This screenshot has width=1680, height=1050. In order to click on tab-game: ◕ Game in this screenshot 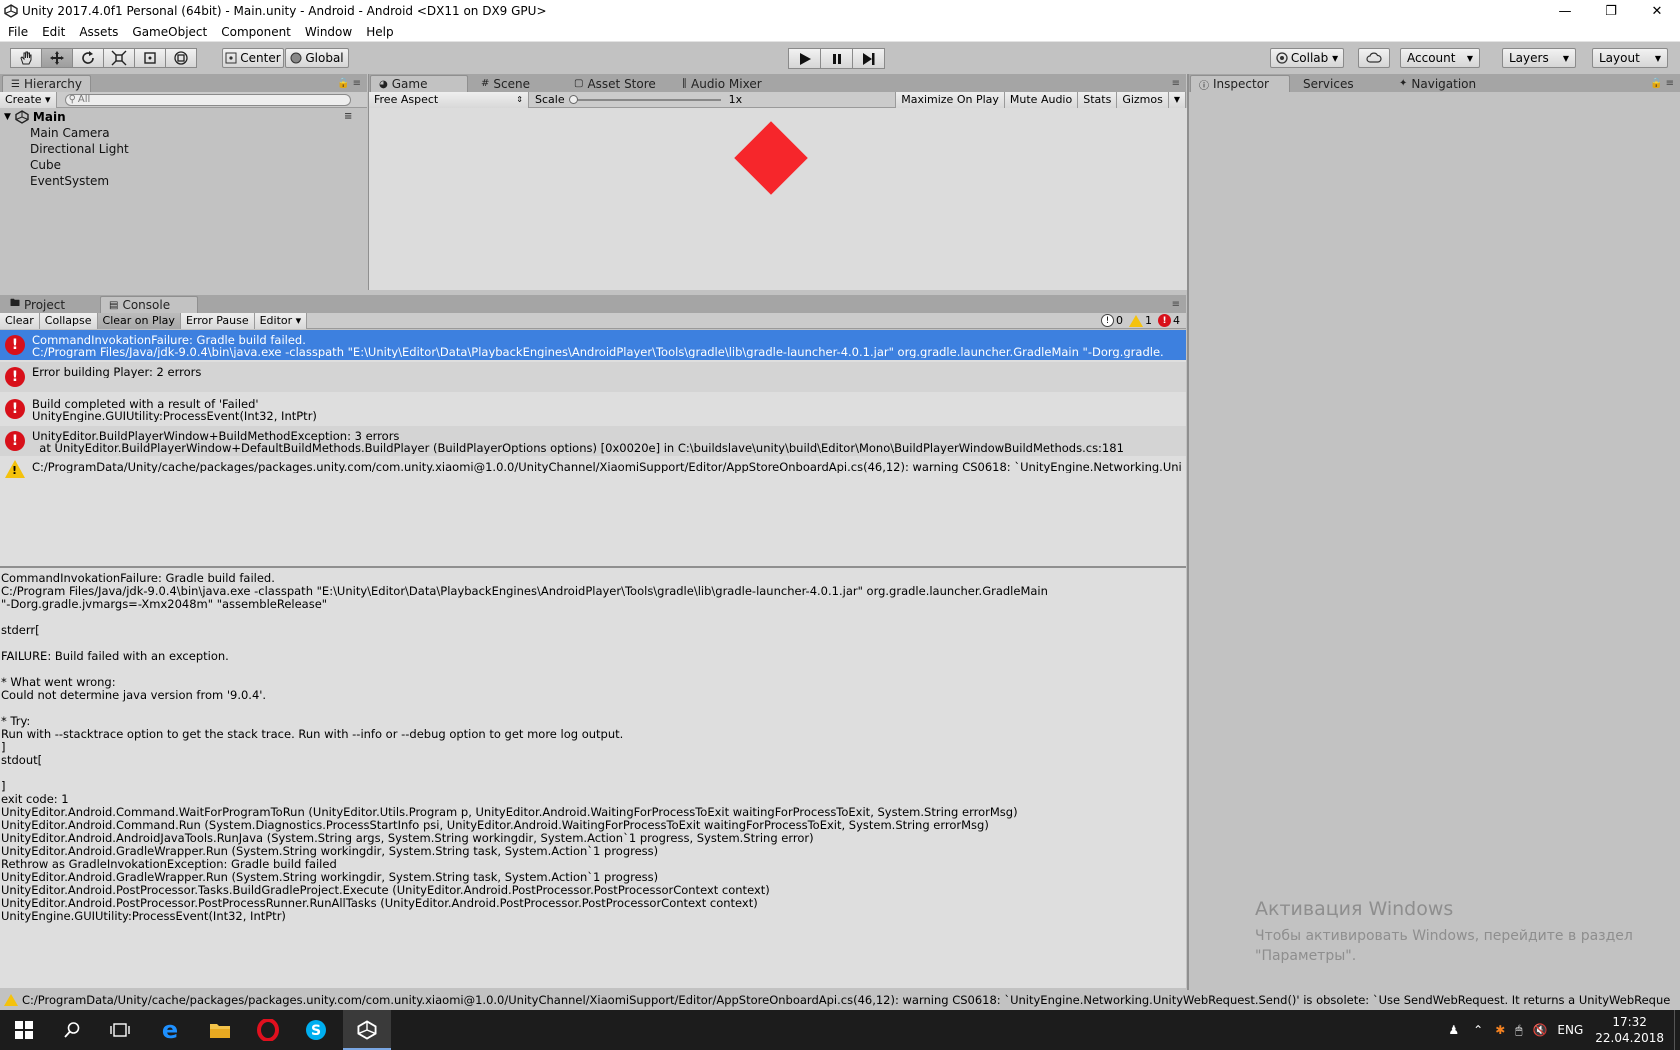, I will do `click(419, 83)`.